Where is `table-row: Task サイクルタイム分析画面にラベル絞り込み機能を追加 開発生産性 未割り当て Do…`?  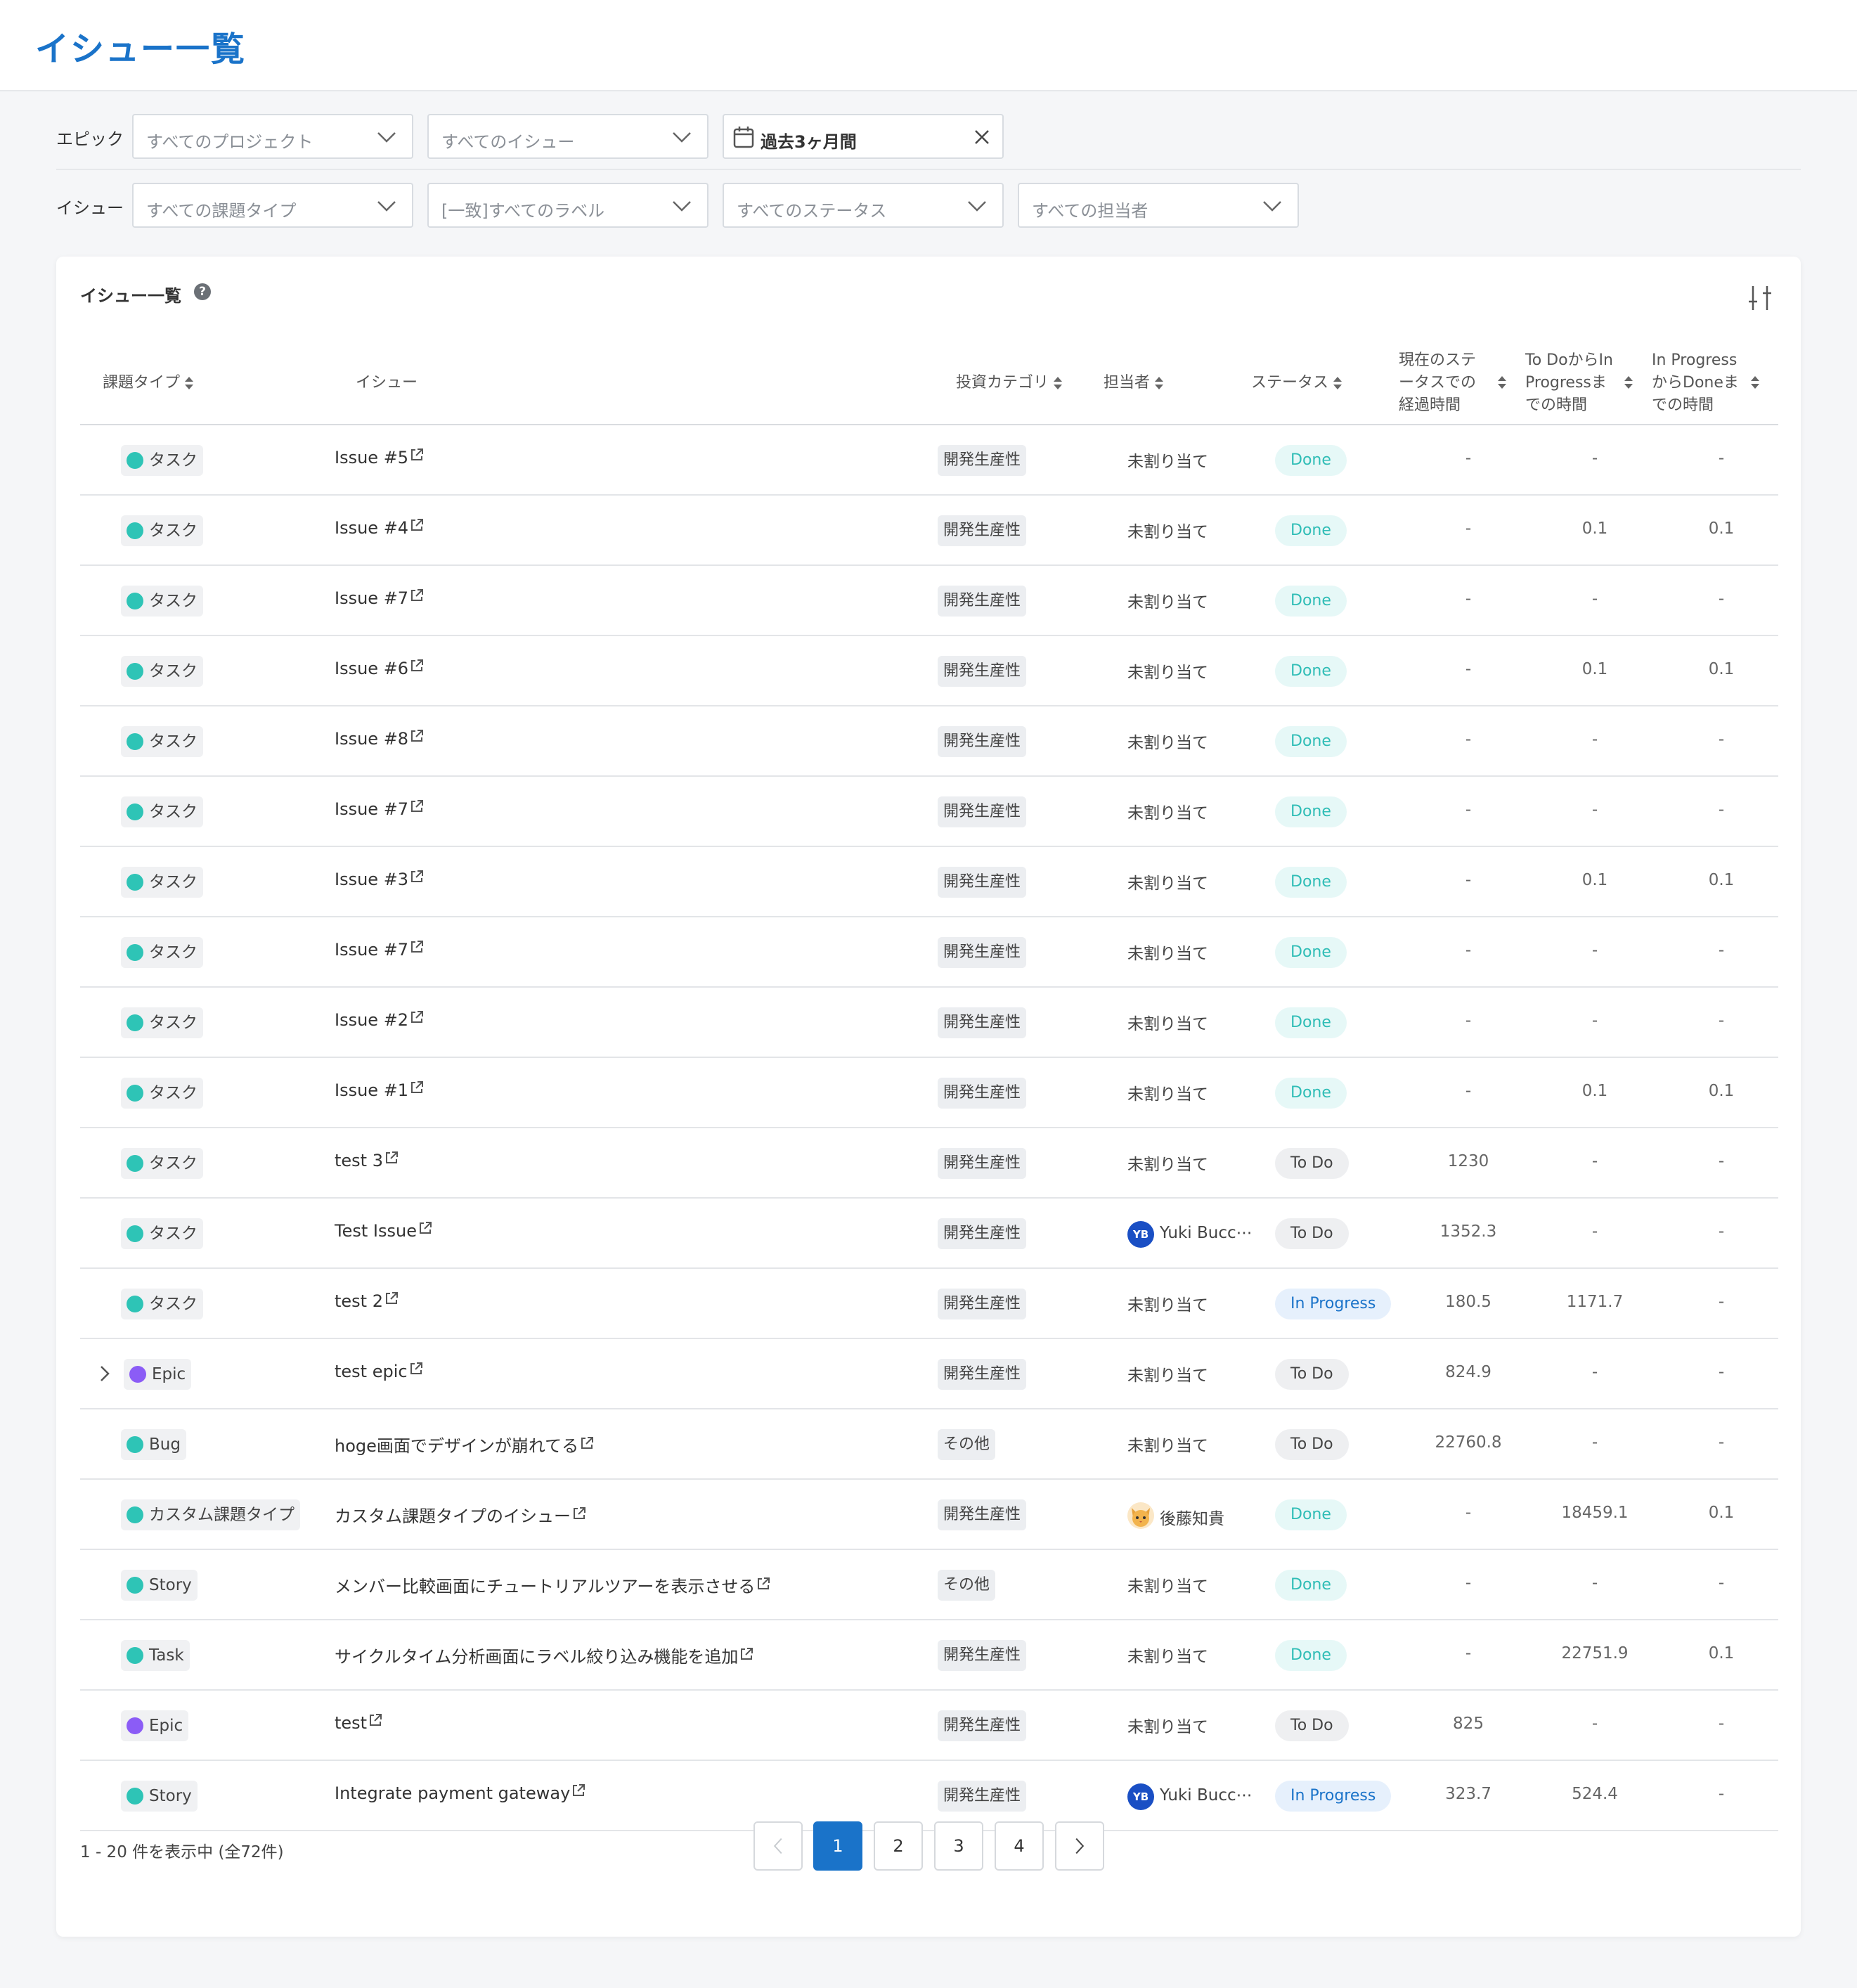
table-row: Task サイクルタイム分析画面にラベル絞り込み機能を追加 開発生産性 未割り当て Do… is located at coordinates (929, 1655).